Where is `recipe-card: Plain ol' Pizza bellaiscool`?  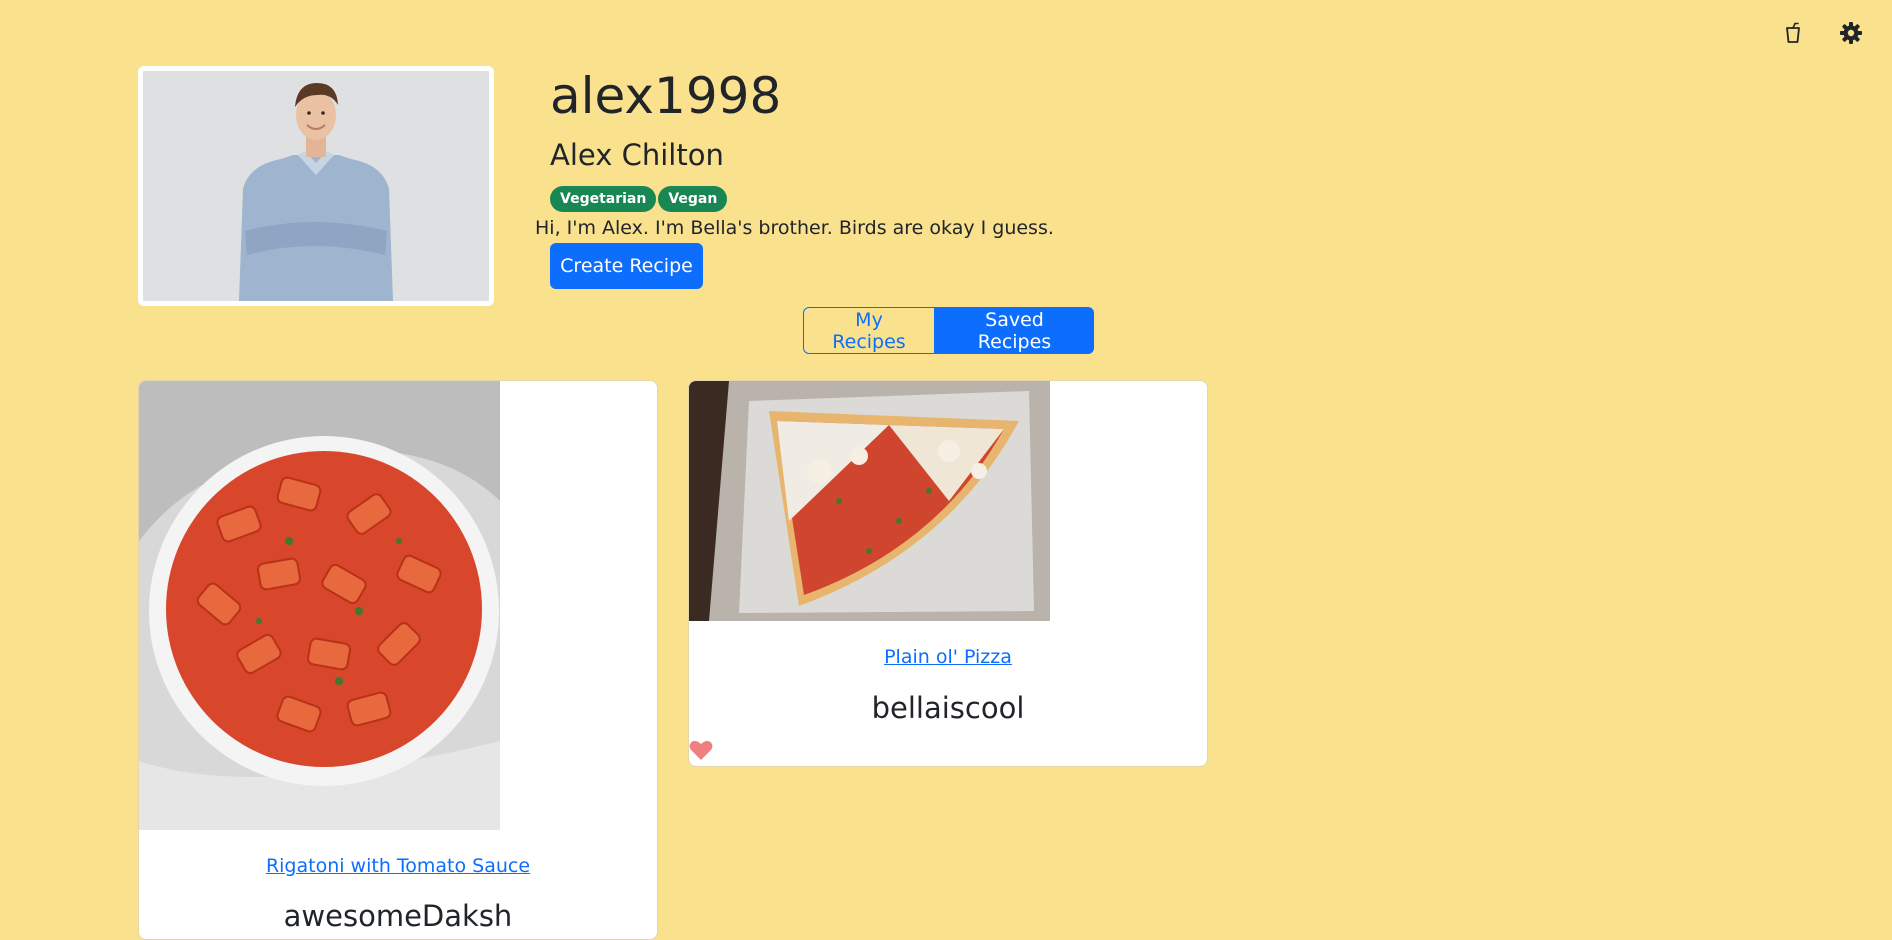
recipe-card: Plain ol' Pizza bellaiscool is located at coordinates (948, 573).